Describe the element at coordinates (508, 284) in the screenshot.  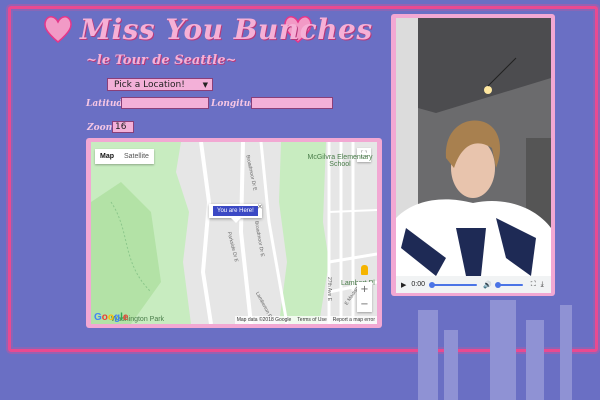
I see `volume-slider` at that location.